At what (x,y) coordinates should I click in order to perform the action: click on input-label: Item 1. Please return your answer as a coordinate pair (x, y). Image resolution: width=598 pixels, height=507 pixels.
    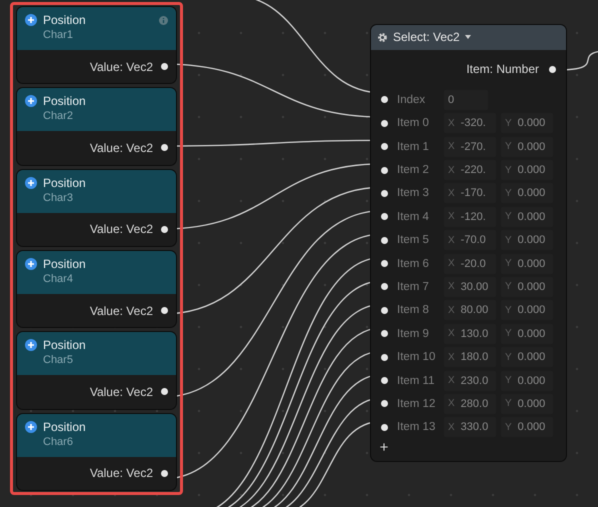
    Looking at the image, I should click on (413, 146).